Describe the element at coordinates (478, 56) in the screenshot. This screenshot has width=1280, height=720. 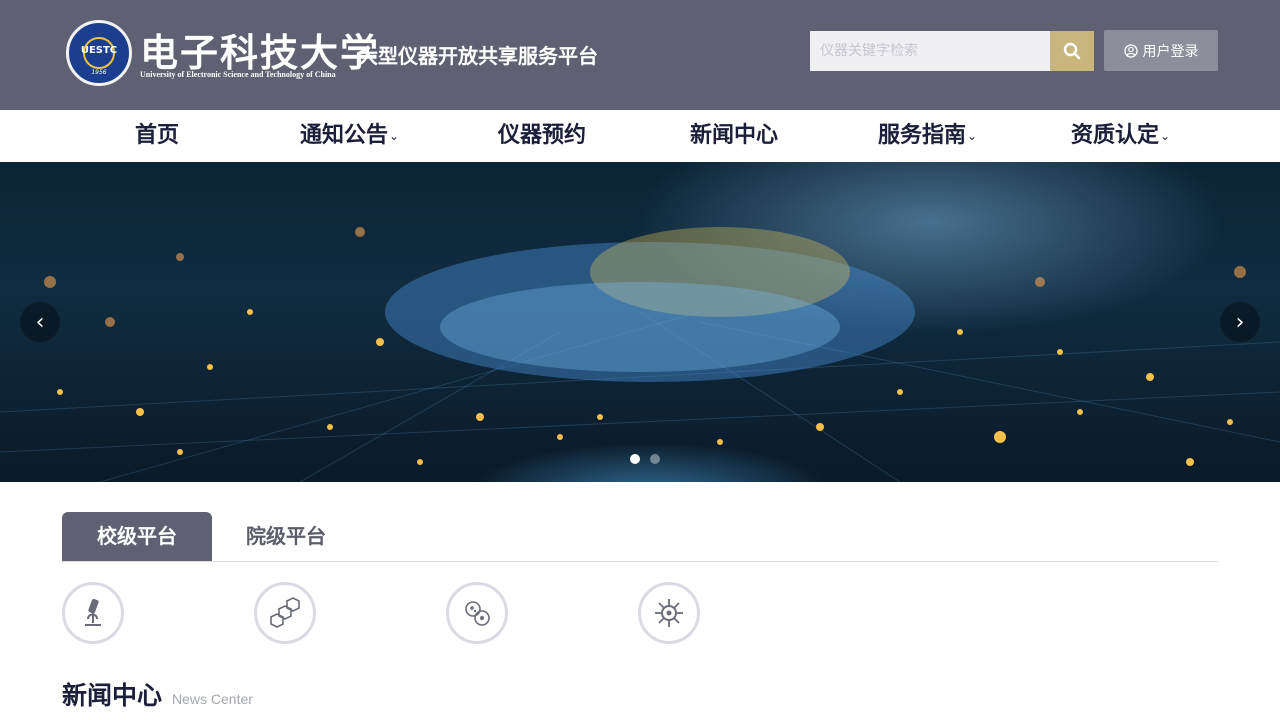
I see `platform-title: 大型仪器开放共享服务平台` at that location.